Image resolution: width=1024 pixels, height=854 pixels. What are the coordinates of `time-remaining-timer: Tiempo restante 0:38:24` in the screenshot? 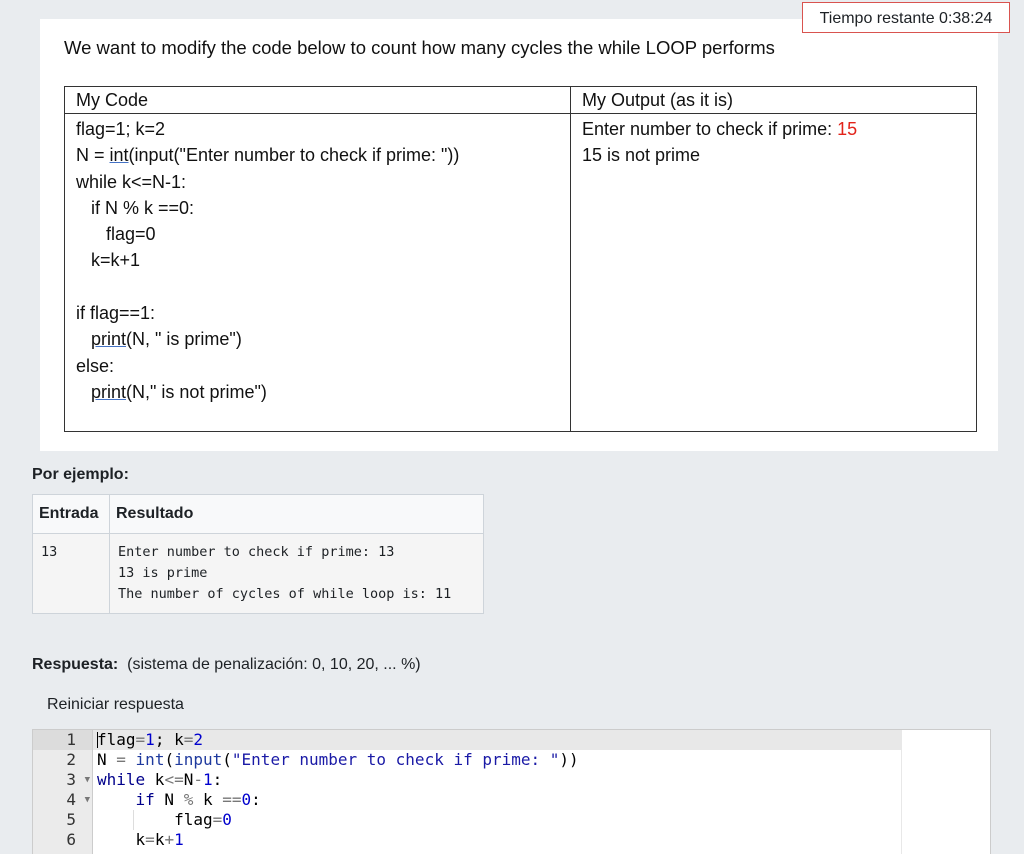 It's located at (906, 17).